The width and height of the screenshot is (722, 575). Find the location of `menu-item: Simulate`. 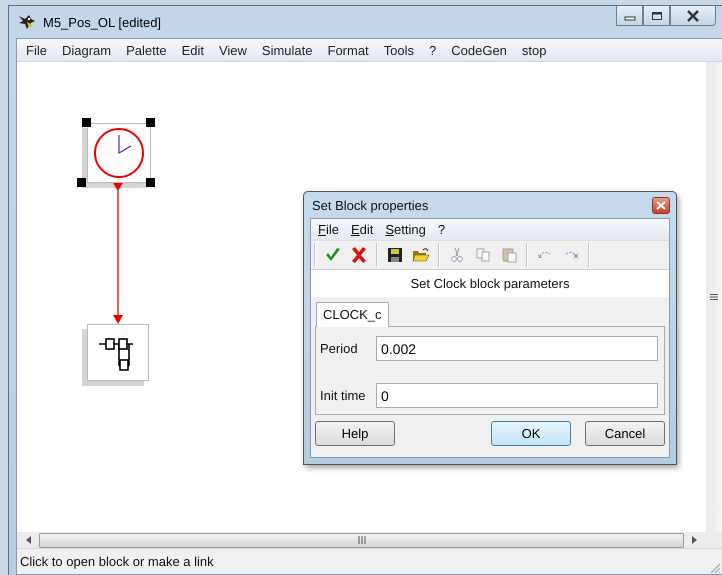

menu-item: Simulate is located at coordinates (287, 50).